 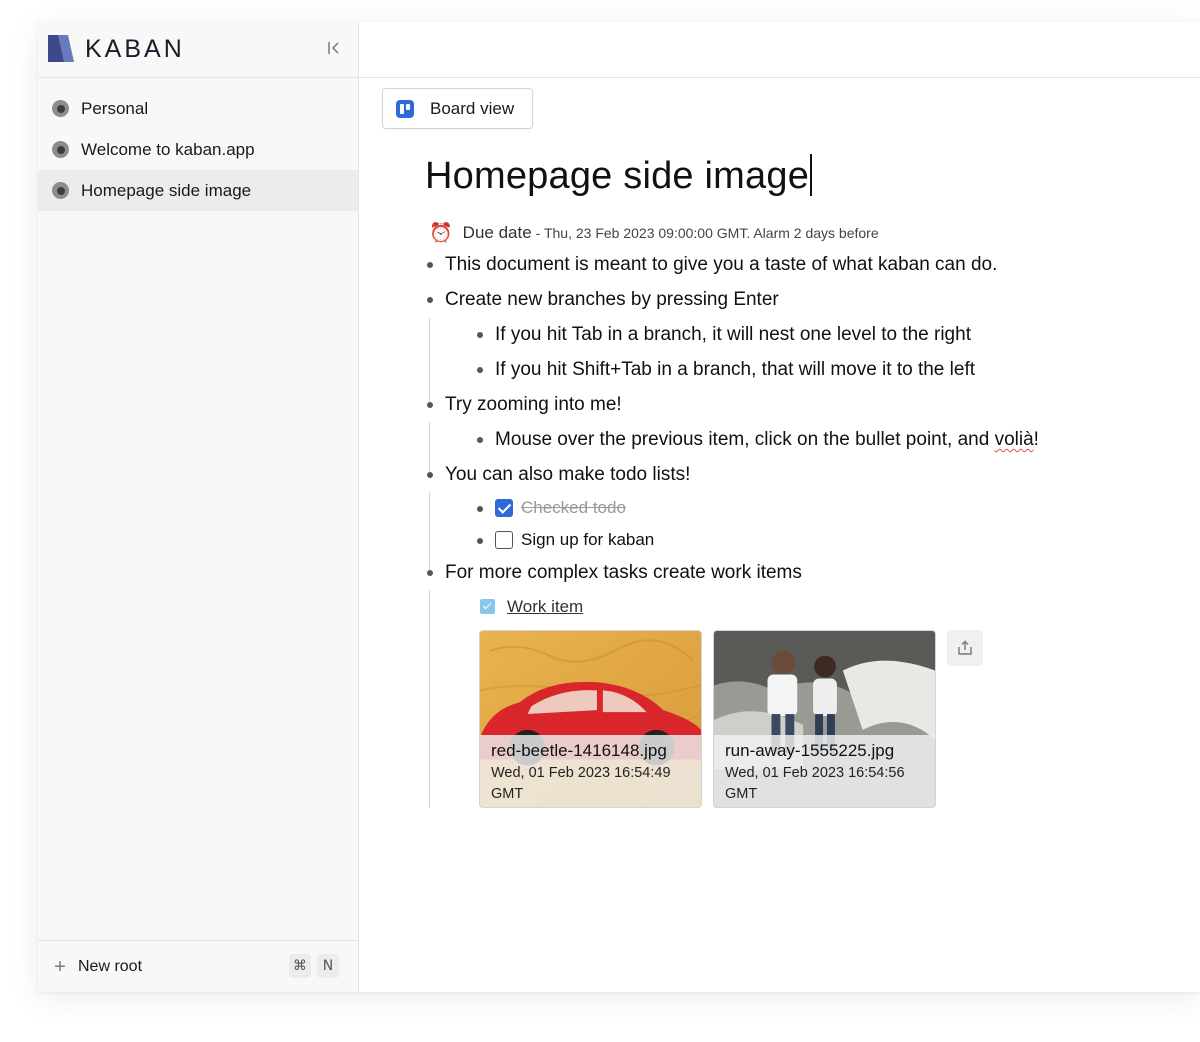 I want to click on kaban-logo-icon, so click(x=61, y=48).